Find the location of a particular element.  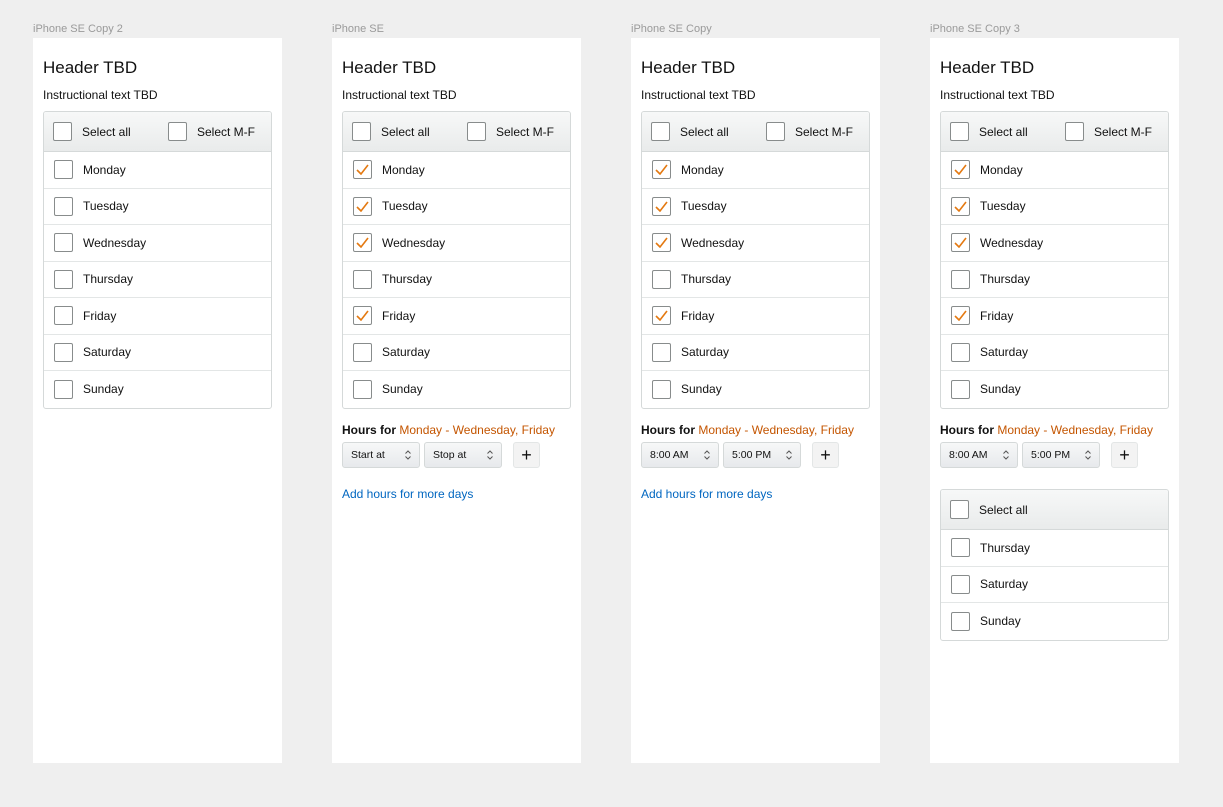

stop-time-select: Stop at is located at coordinates (463, 455).